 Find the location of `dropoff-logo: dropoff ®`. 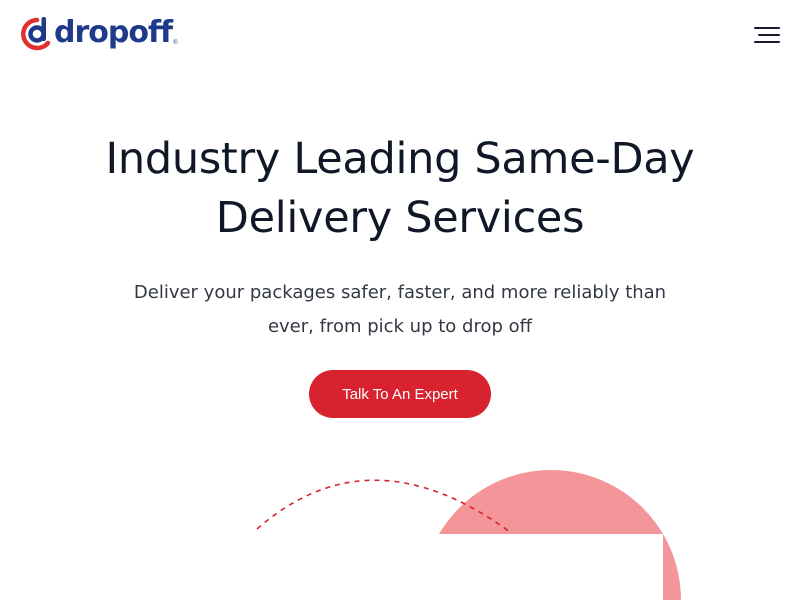

dropoff-logo: dropoff ® is located at coordinates (99, 34).